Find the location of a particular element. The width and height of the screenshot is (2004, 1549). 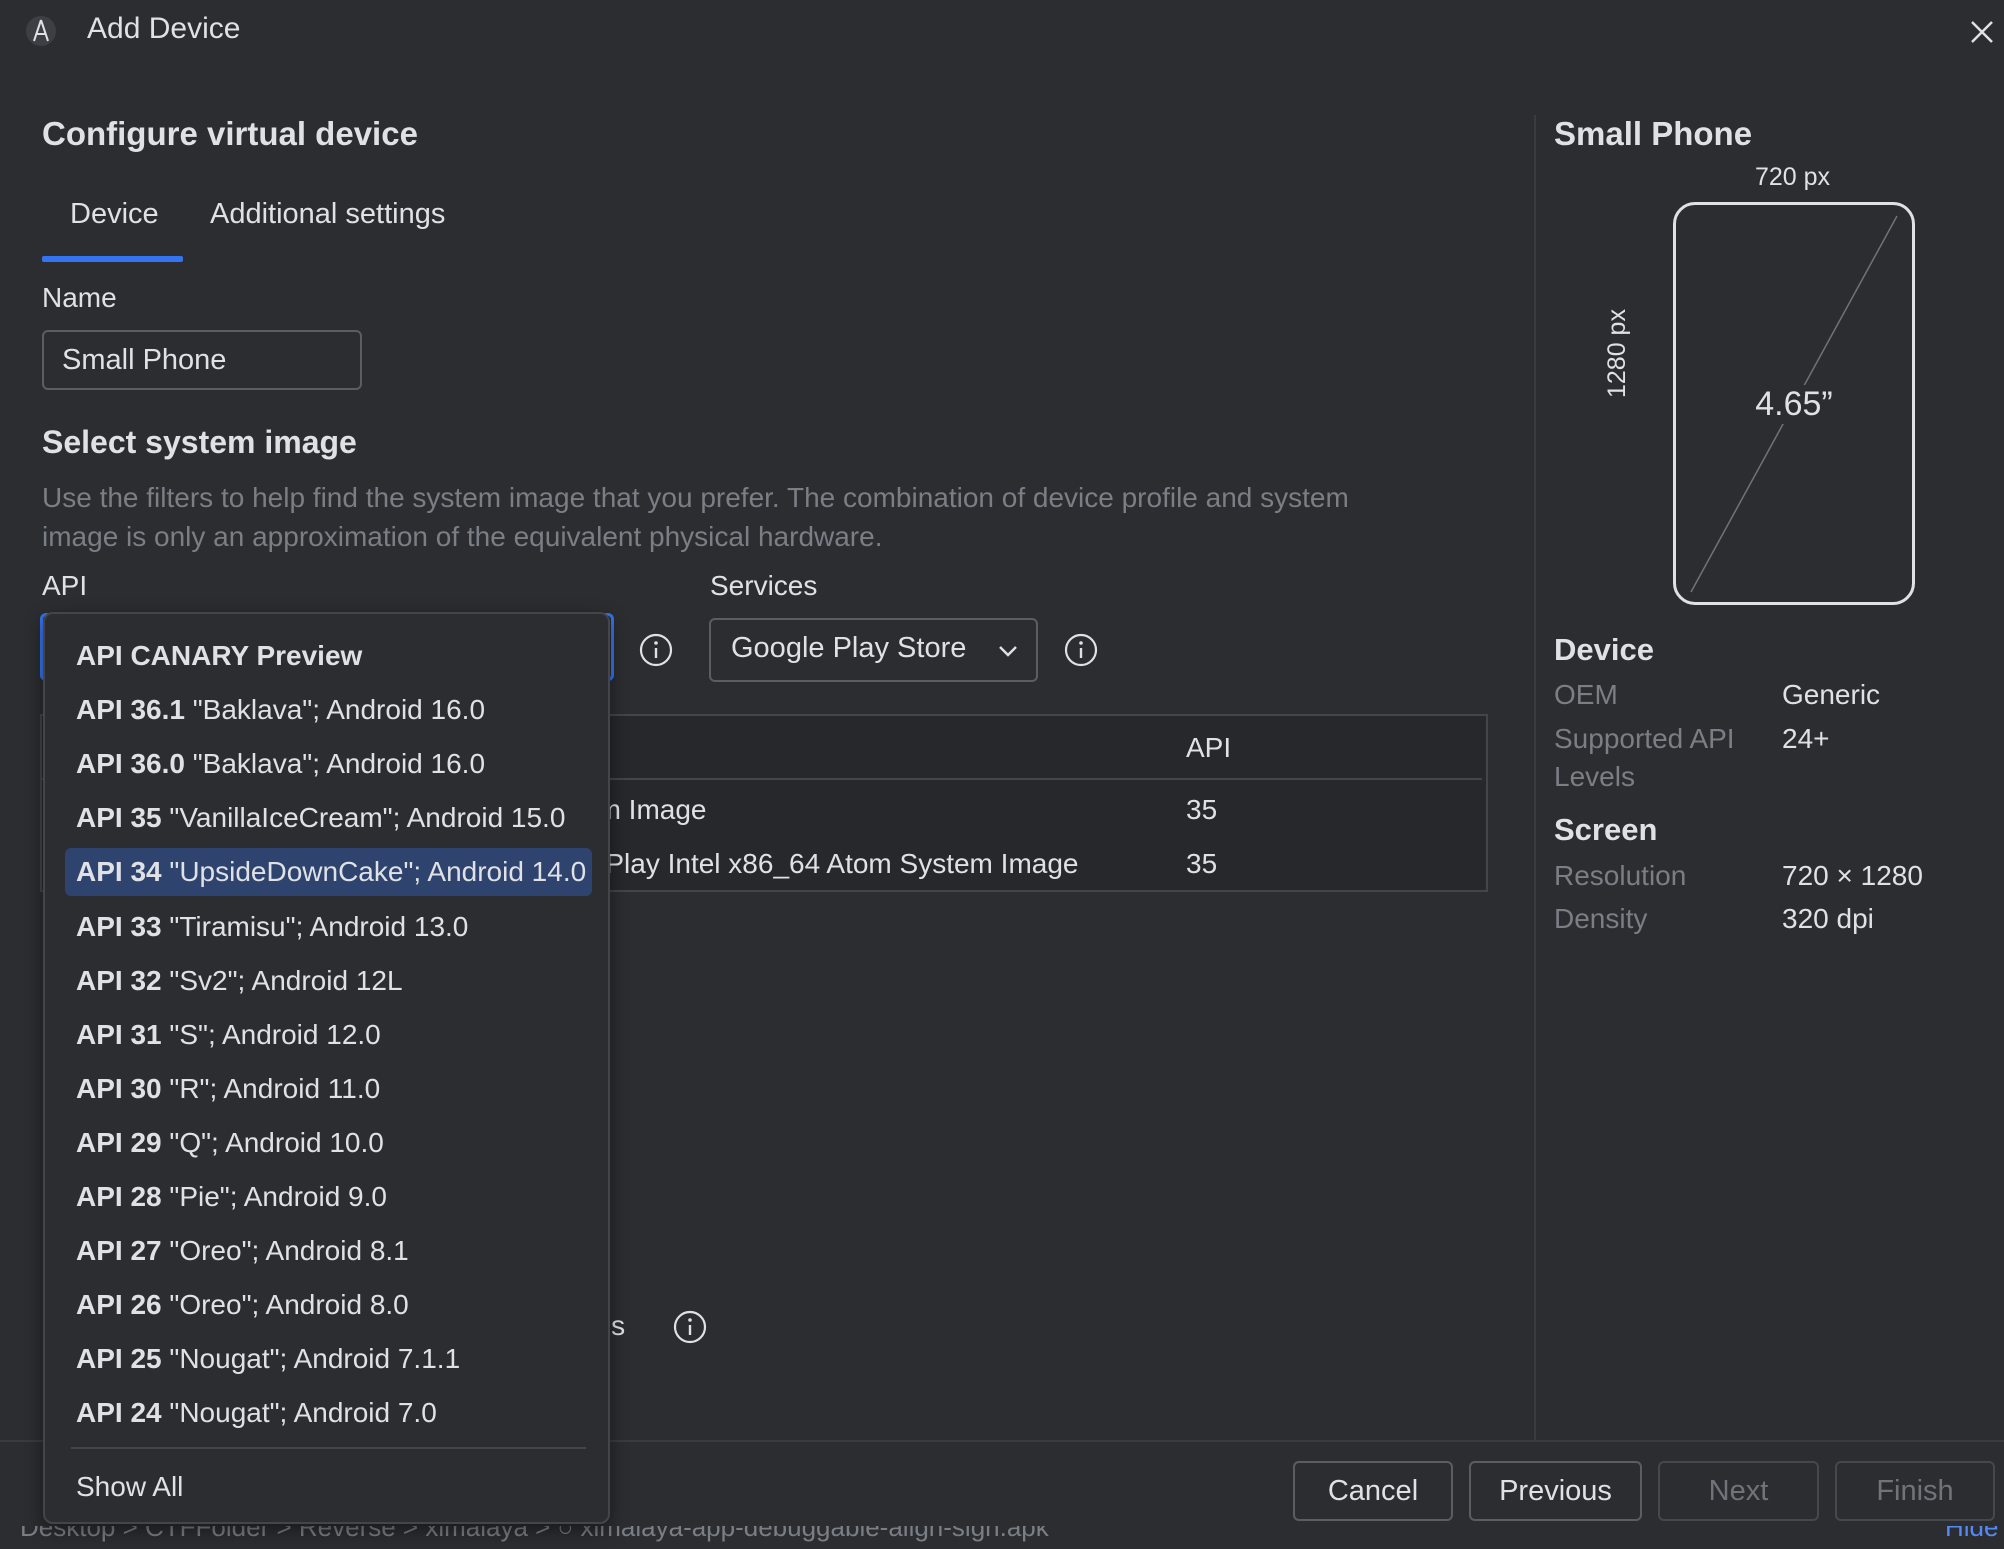

api-option-description: "R"; Android 11.0 is located at coordinates (275, 1088).